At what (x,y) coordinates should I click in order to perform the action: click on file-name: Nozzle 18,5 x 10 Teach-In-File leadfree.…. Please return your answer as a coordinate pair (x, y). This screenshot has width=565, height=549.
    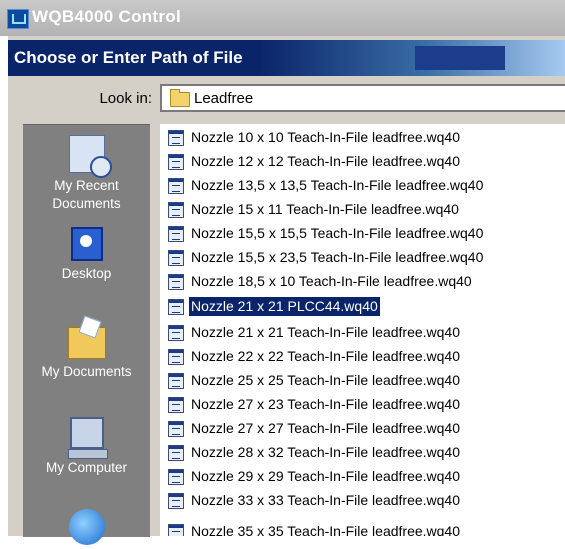
    Looking at the image, I should click on (331, 281).